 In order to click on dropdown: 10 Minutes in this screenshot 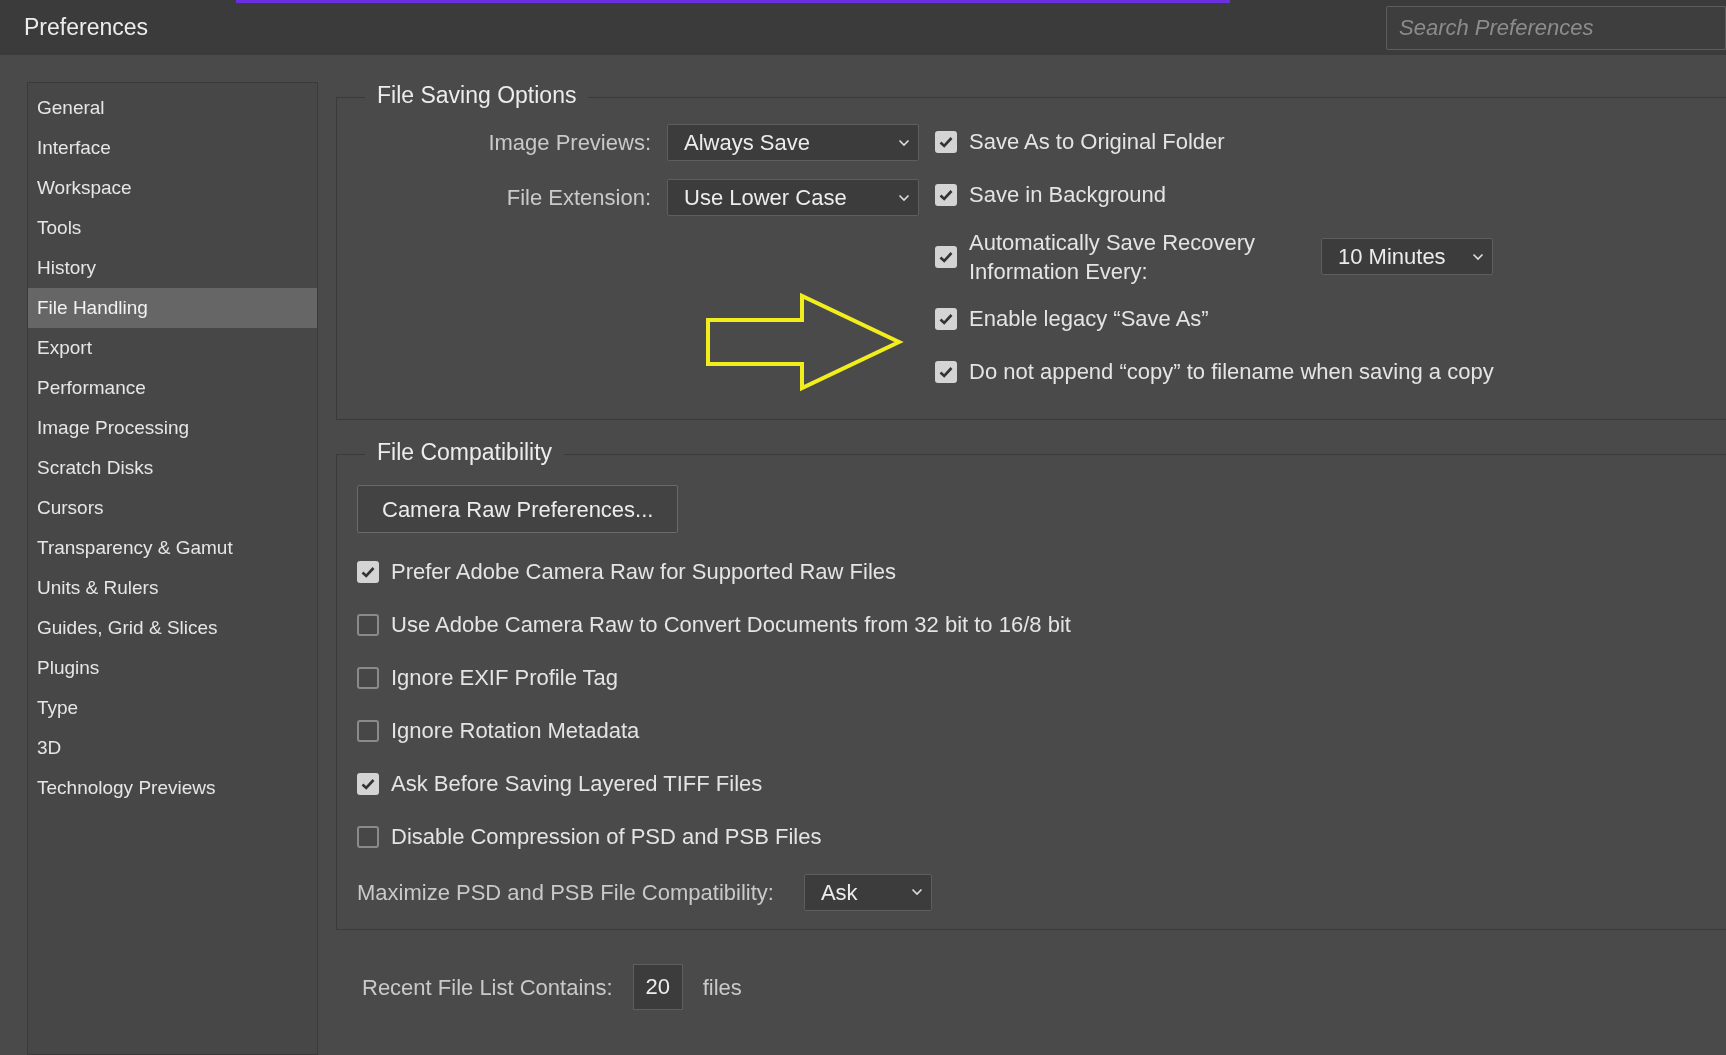, I will do `click(1407, 256)`.